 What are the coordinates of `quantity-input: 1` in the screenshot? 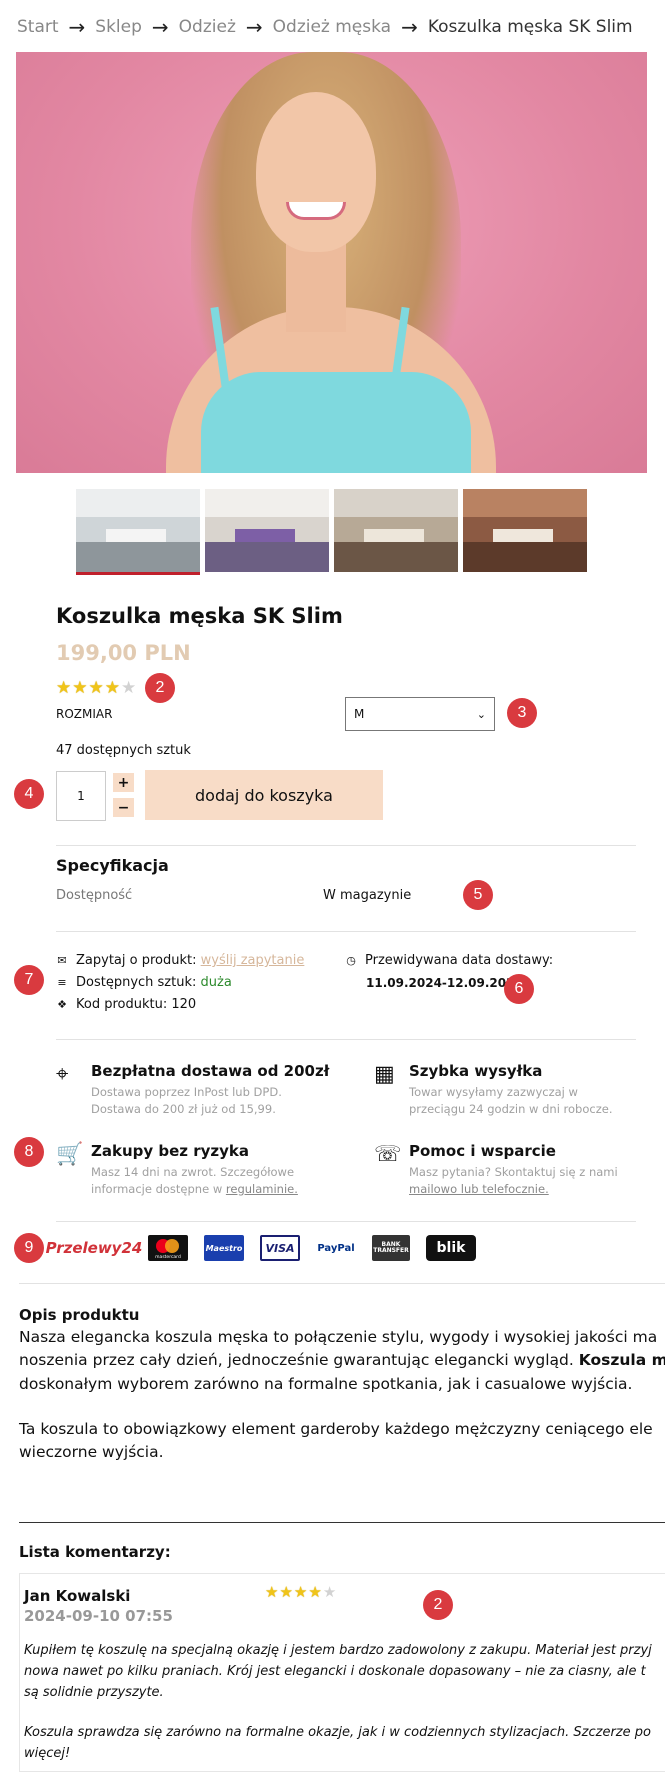 It's located at (81, 796).